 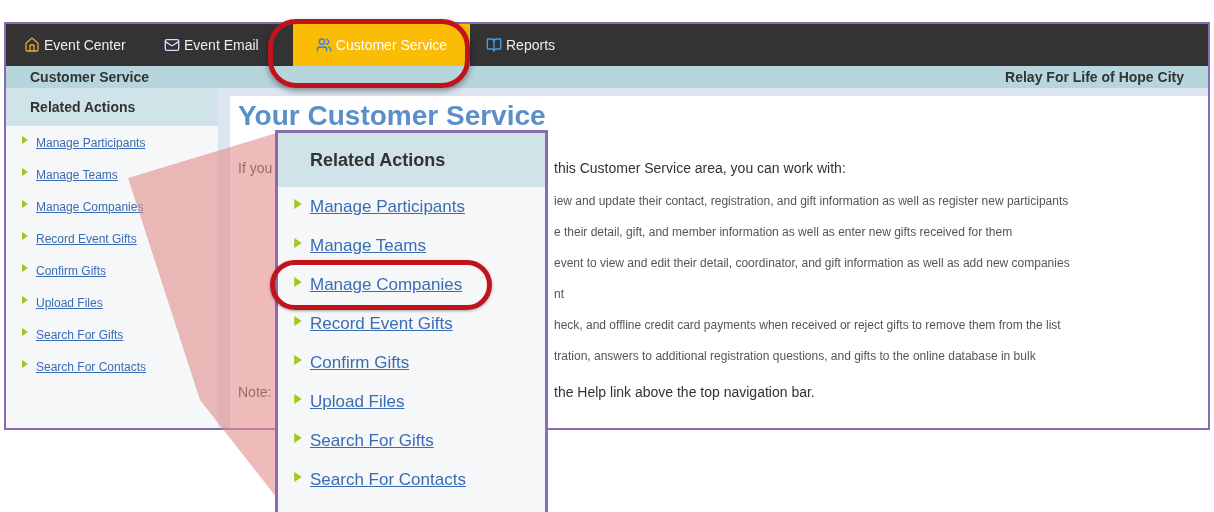 What do you see at coordinates (494, 45) in the screenshot?
I see `book-icon` at bounding box center [494, 45].